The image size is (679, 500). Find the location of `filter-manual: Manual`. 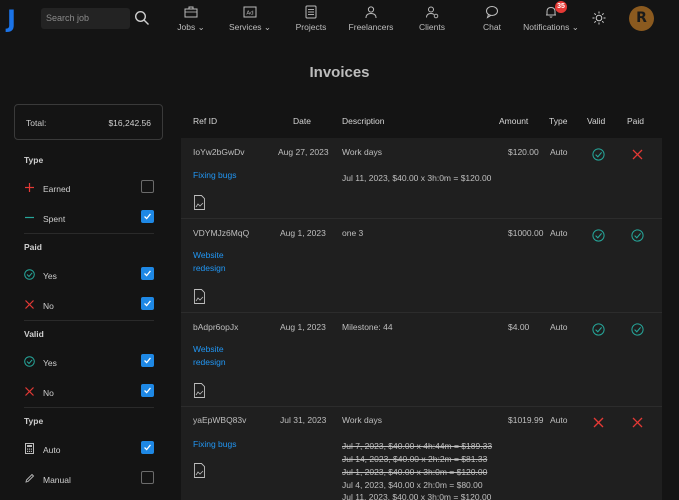

filter-manual: Manual is located at coordinates (89, 480).